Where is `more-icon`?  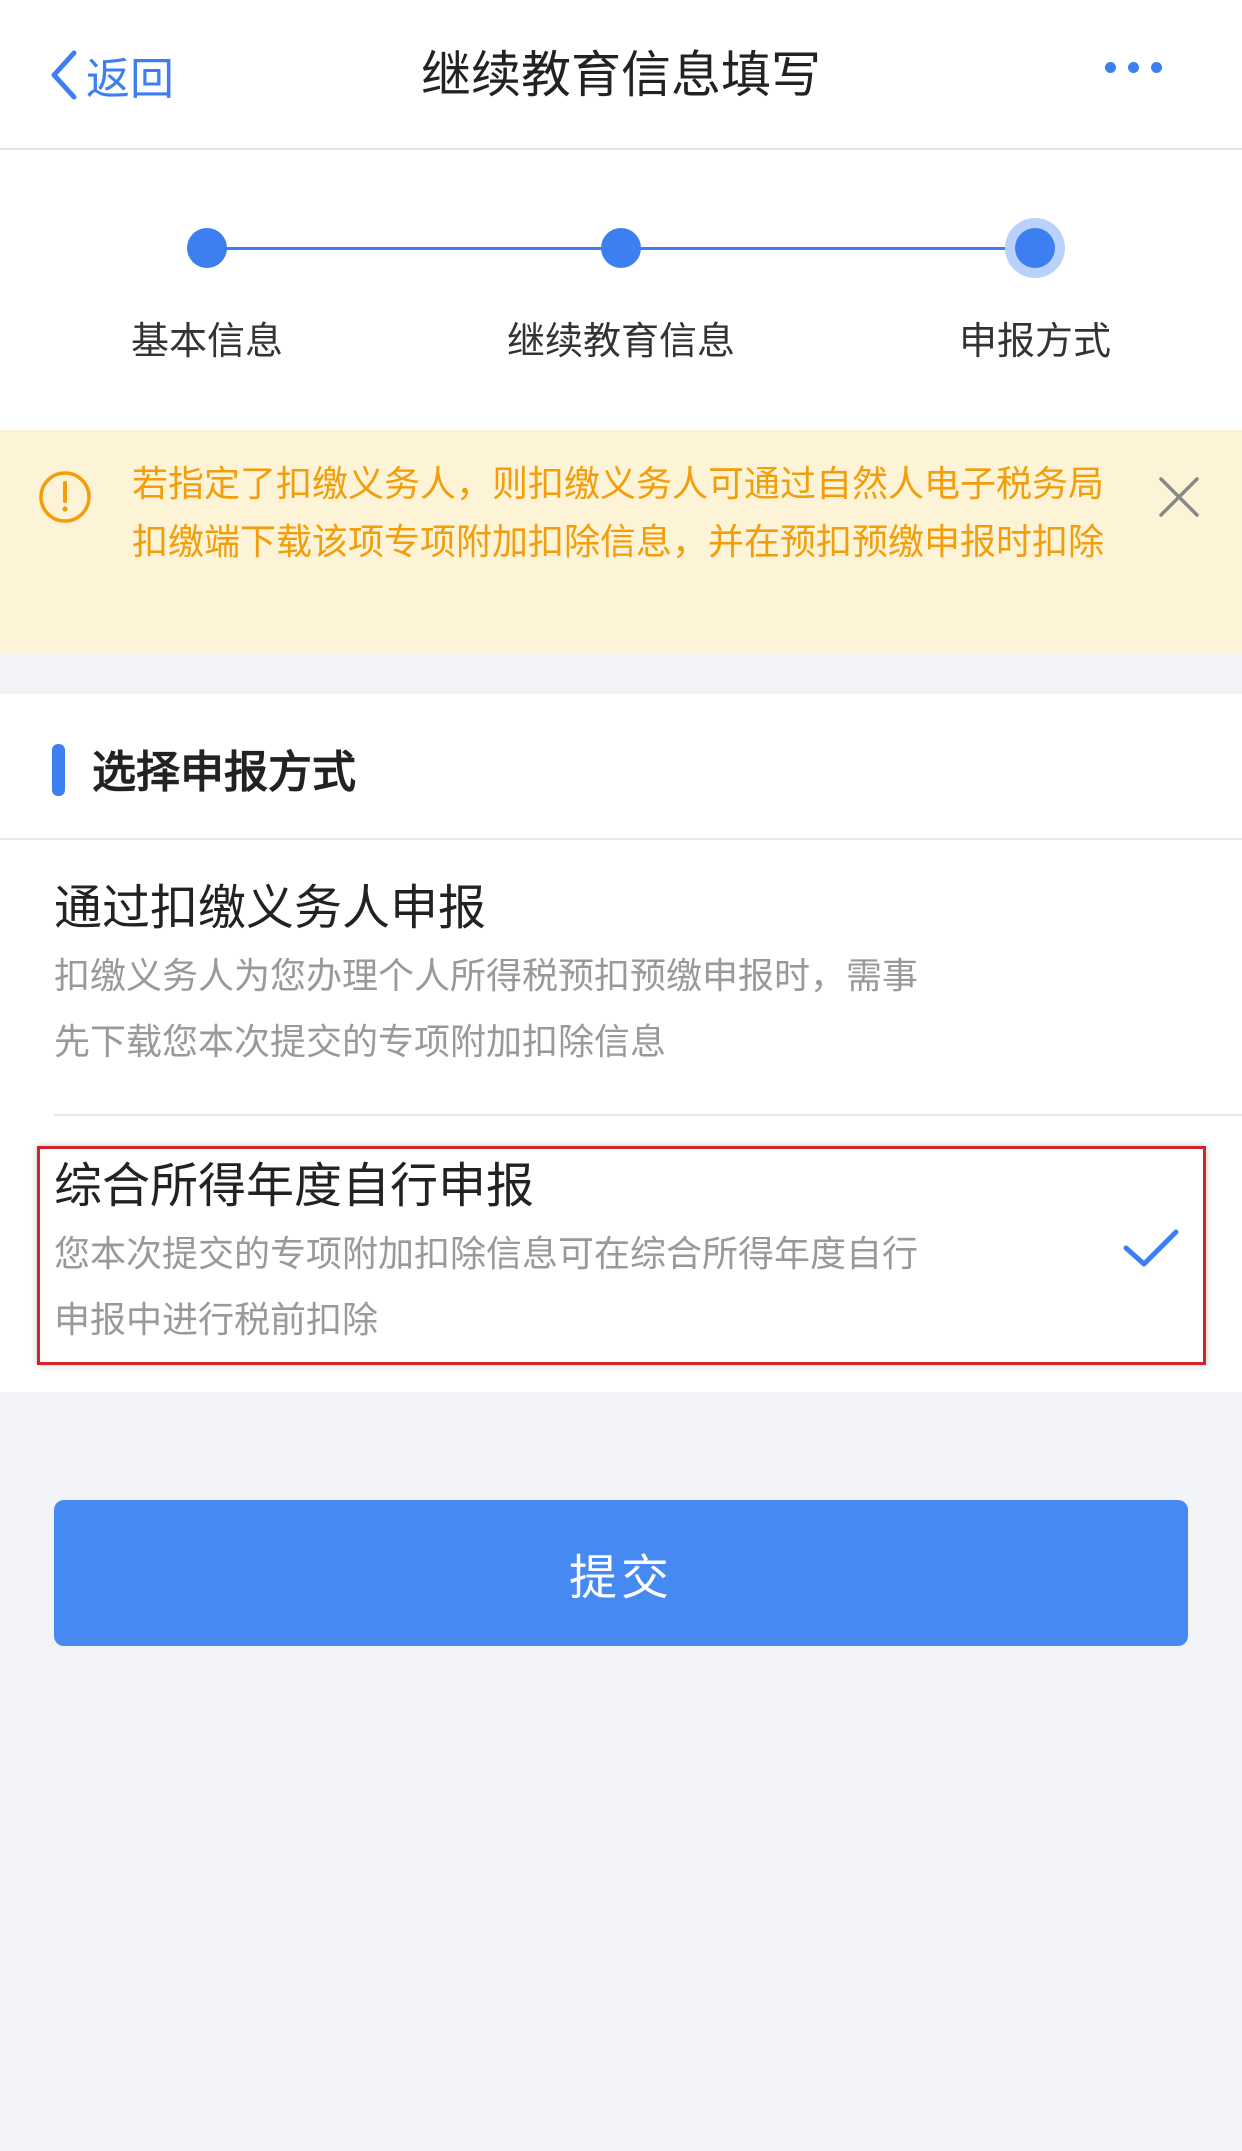
more-icon is located at coordinates (1133, 67).